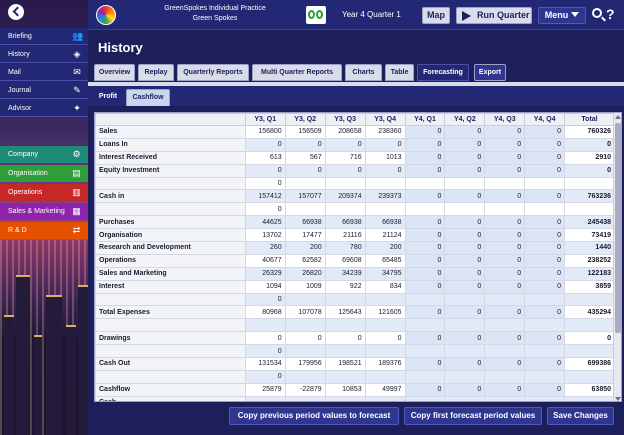 This screenshot has height=435, width=624. I want to click on scroll-down-icon, so click(618, 399).